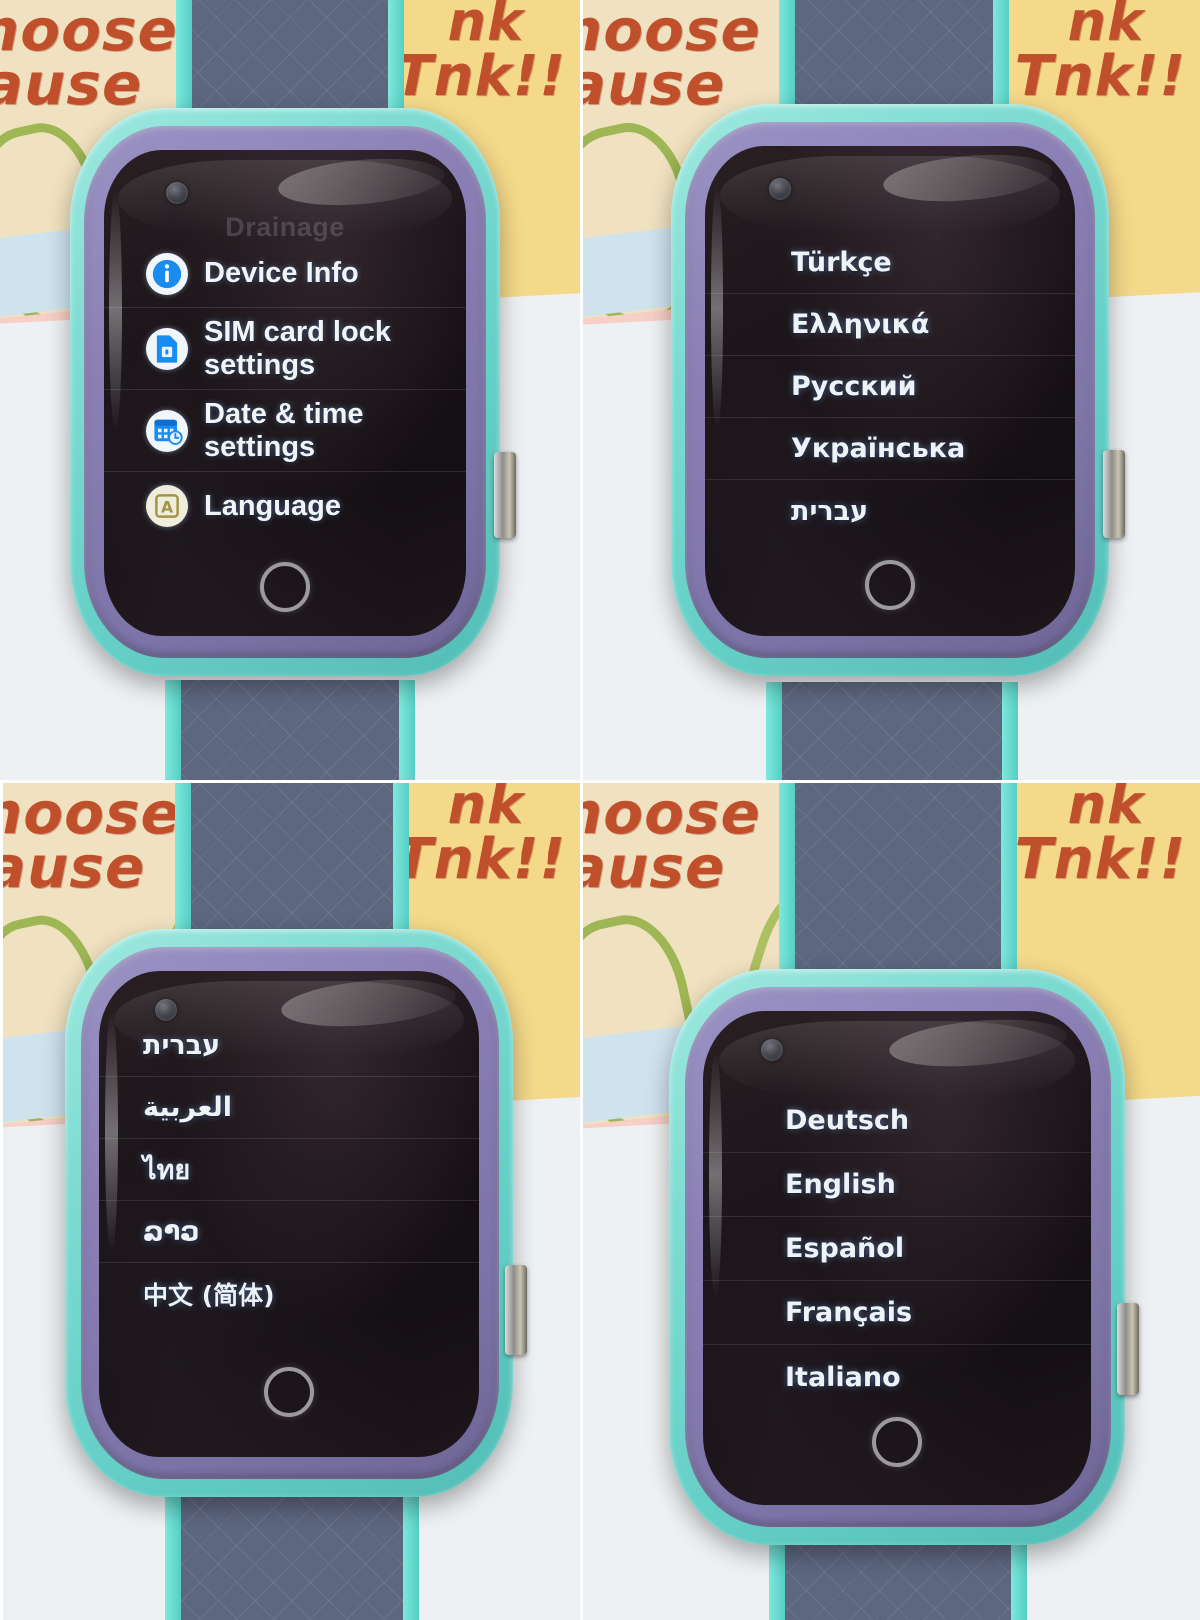 This screenshot has height=1620, width=1200. I want to click on svg-text: A, so click(167, 507).